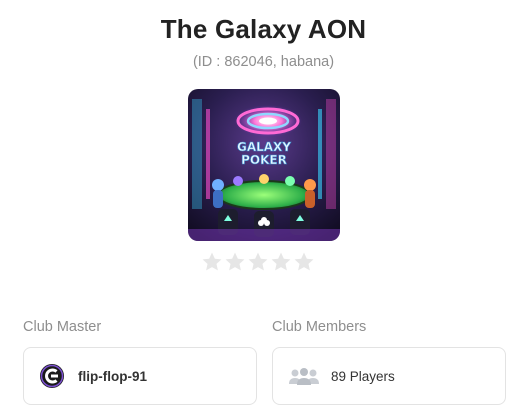 This screenshot has height=419, width=527. What do you see at coordinates (212, 264) in the screenshot?
I see `rating-star-1-icon` at bounding box center [212, 264].